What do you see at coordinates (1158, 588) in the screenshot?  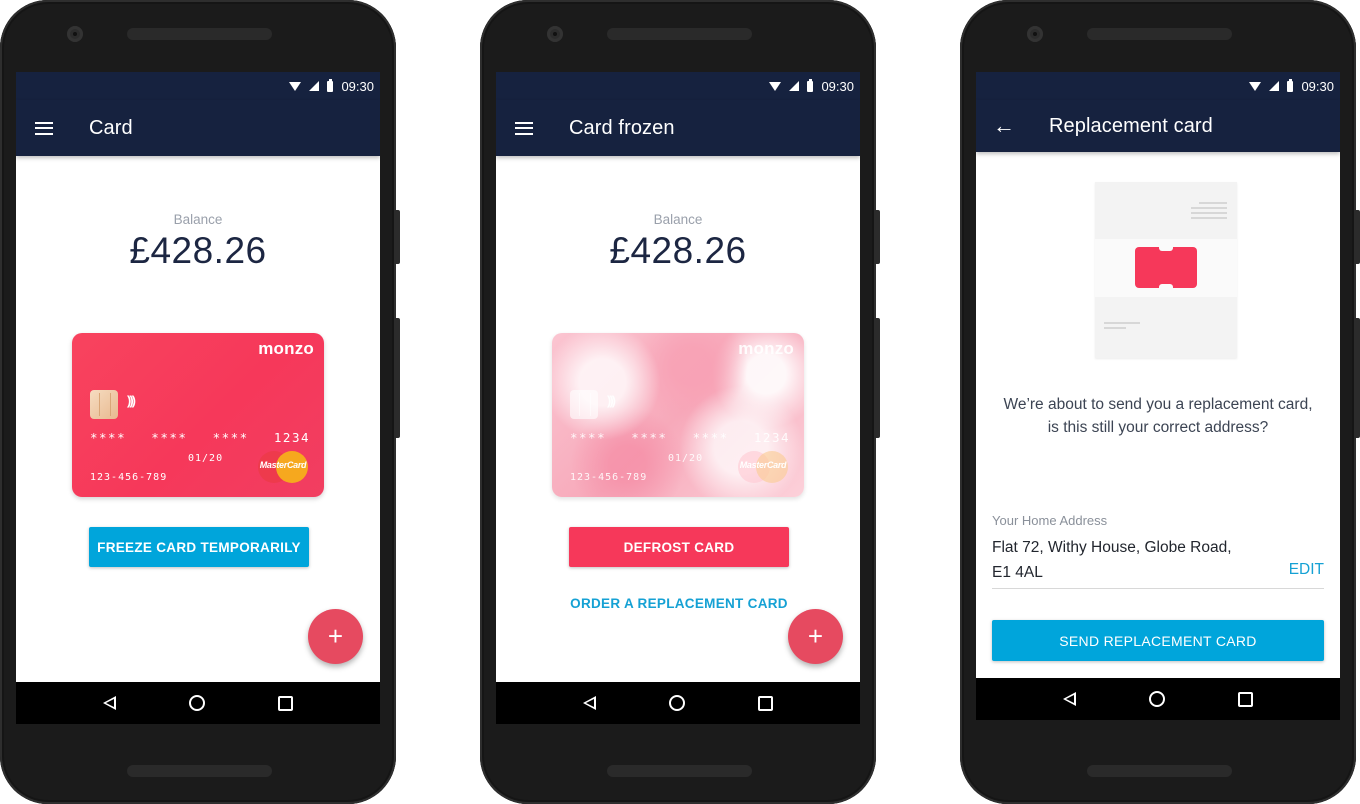 I see `address-divider` at bounding box center [1158, 588].